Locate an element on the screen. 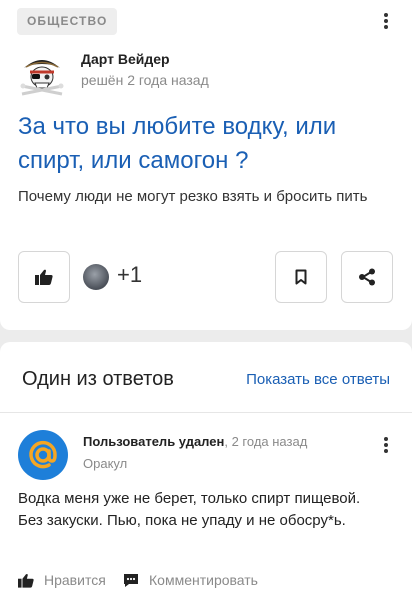  like-label: Нравится is located at coordinates (75, 580).